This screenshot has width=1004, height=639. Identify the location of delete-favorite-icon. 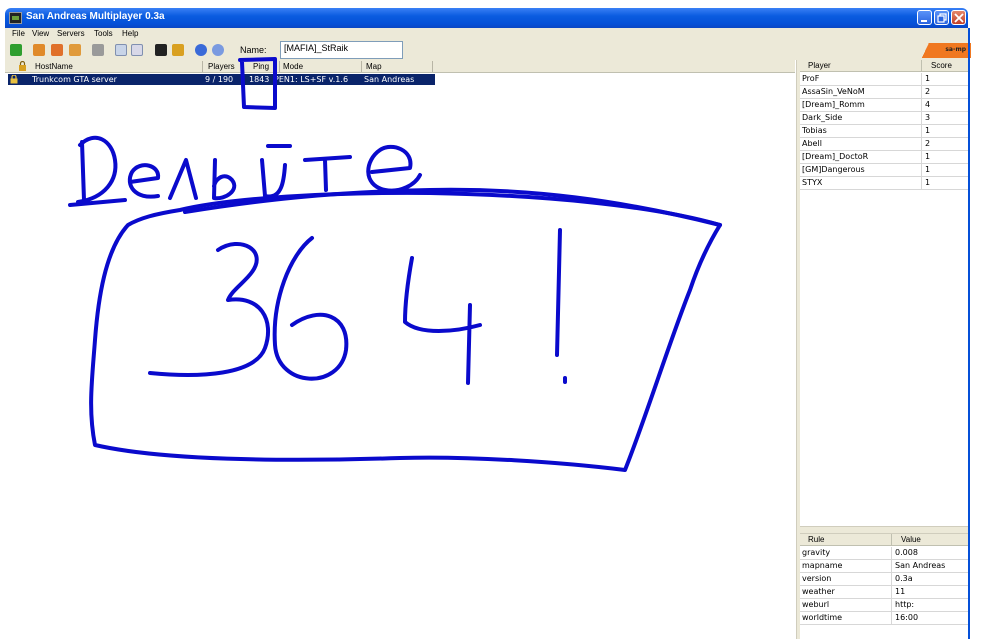
(57, 50).